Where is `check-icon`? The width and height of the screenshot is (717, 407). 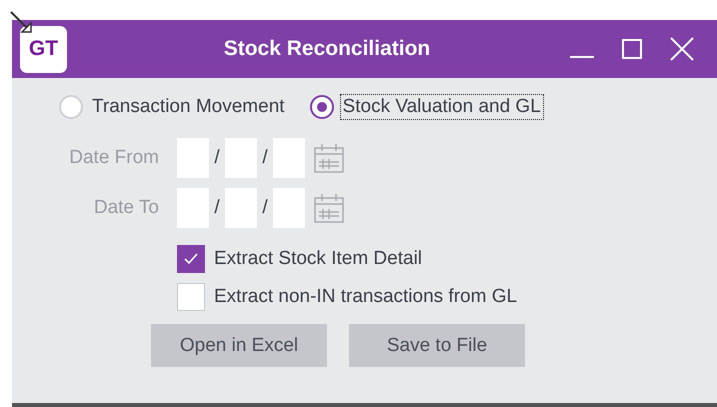 check-icon is located at coordinates (191, 259).